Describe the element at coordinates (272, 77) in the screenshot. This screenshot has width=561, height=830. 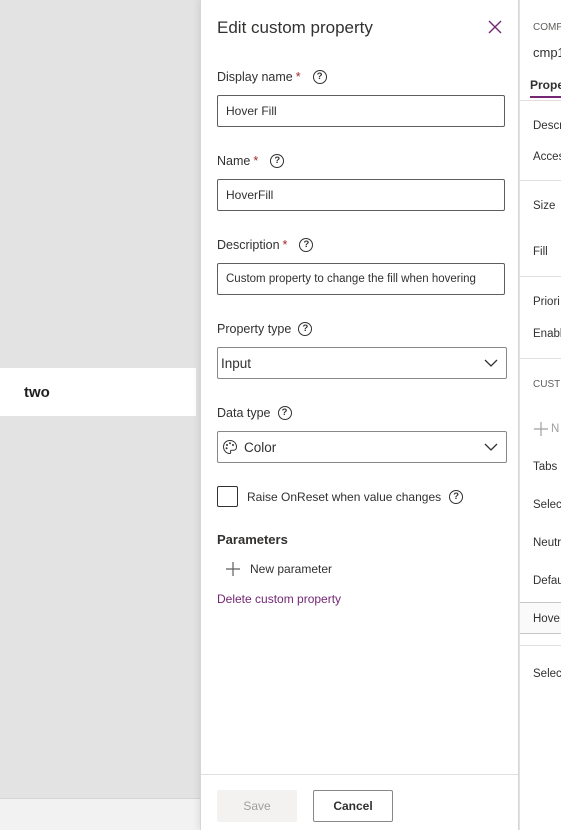
I see `display-name-label: Display name * ?` at that location.